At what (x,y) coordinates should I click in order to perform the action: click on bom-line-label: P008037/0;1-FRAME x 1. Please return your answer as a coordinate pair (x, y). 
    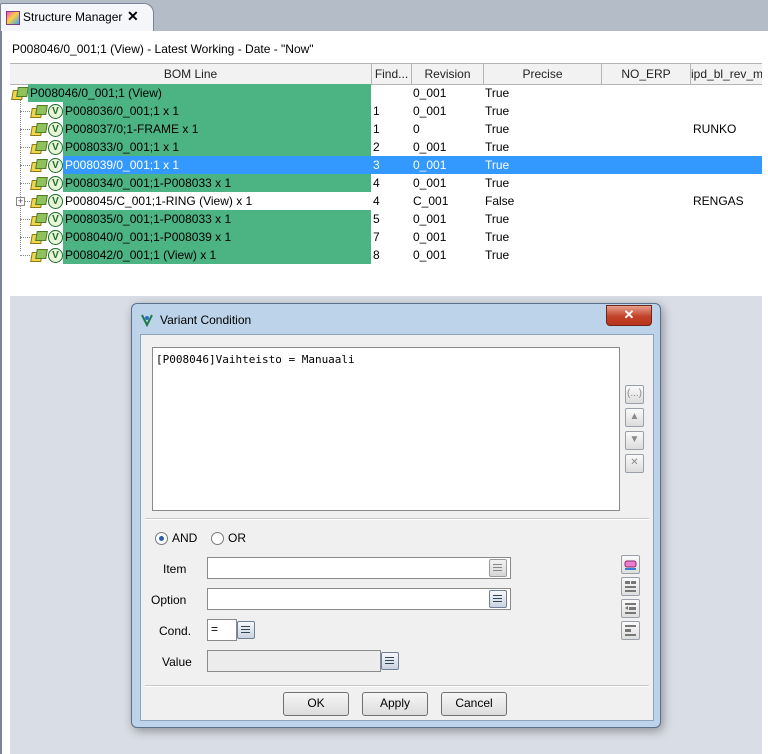
    Looking at the image, I should click on (132, 129).